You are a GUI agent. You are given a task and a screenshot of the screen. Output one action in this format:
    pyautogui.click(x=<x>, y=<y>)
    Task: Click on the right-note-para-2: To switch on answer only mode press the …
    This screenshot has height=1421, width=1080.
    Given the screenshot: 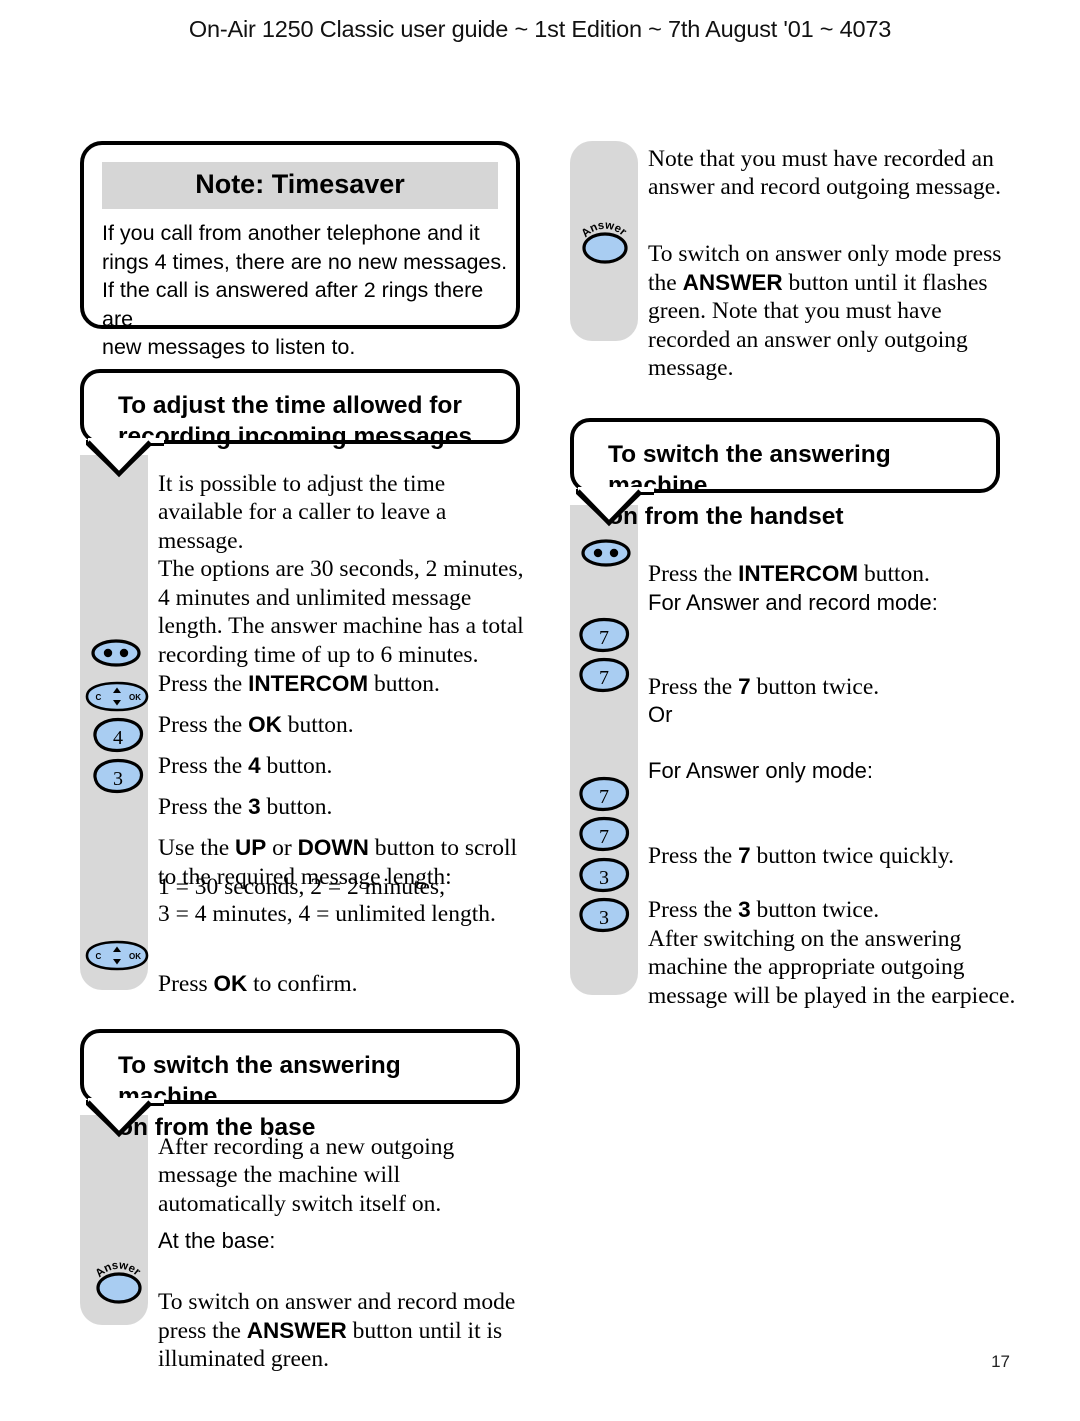 What is the action you would take?
    pyautogui.click(x=834, y=297)
    